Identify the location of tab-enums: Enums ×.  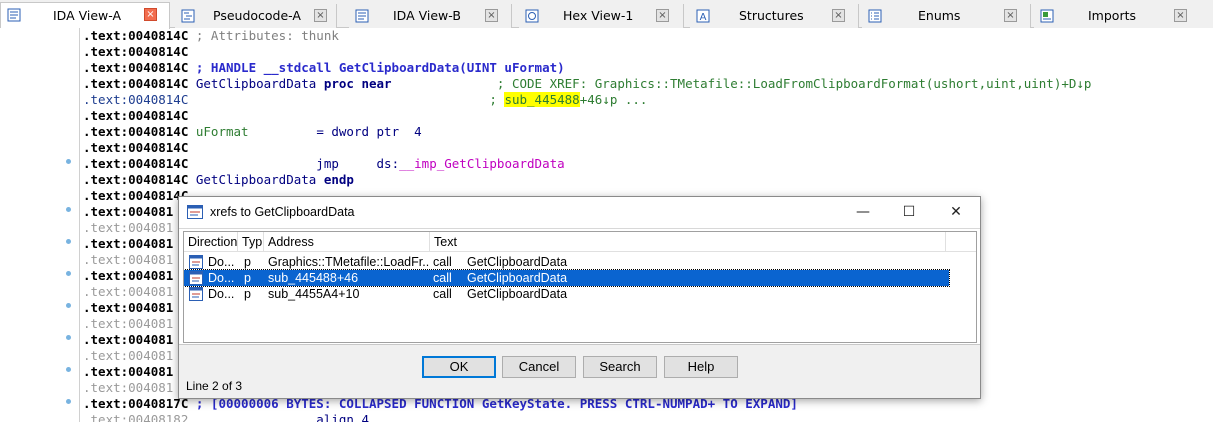
(946, 16).